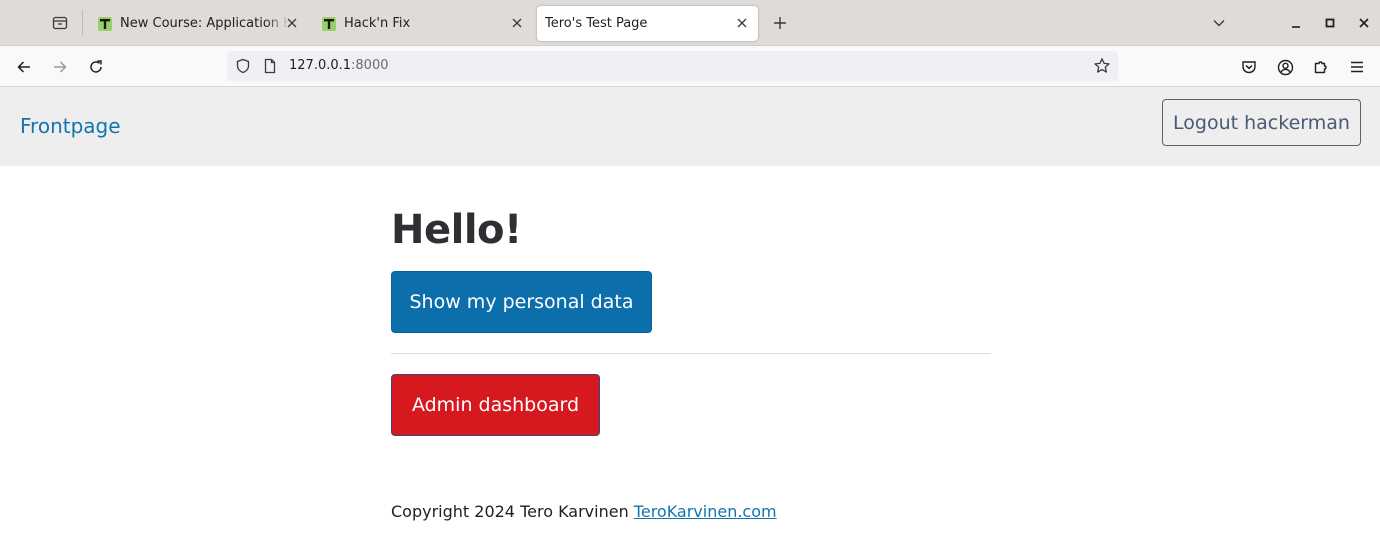  Describe the element at coordinates (205, 23) in the screenshot. I see `tab-title: New Course: Application Hacking` at that location.